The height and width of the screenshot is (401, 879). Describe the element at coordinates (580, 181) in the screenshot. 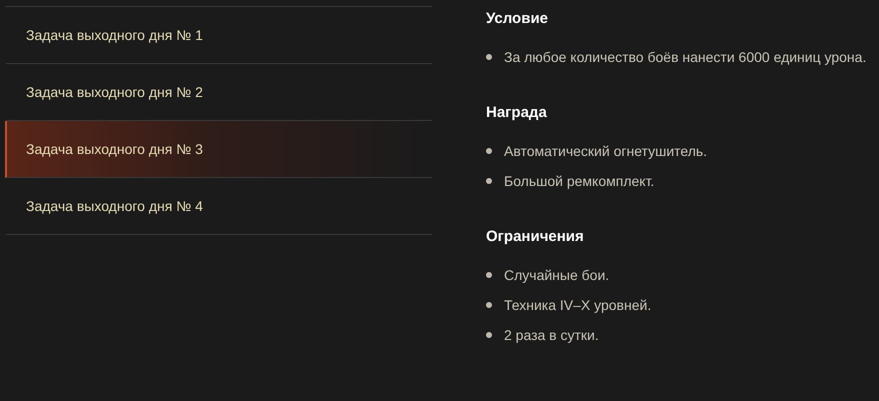

I see `condition-text: Большой ремкомплект.` at that location.